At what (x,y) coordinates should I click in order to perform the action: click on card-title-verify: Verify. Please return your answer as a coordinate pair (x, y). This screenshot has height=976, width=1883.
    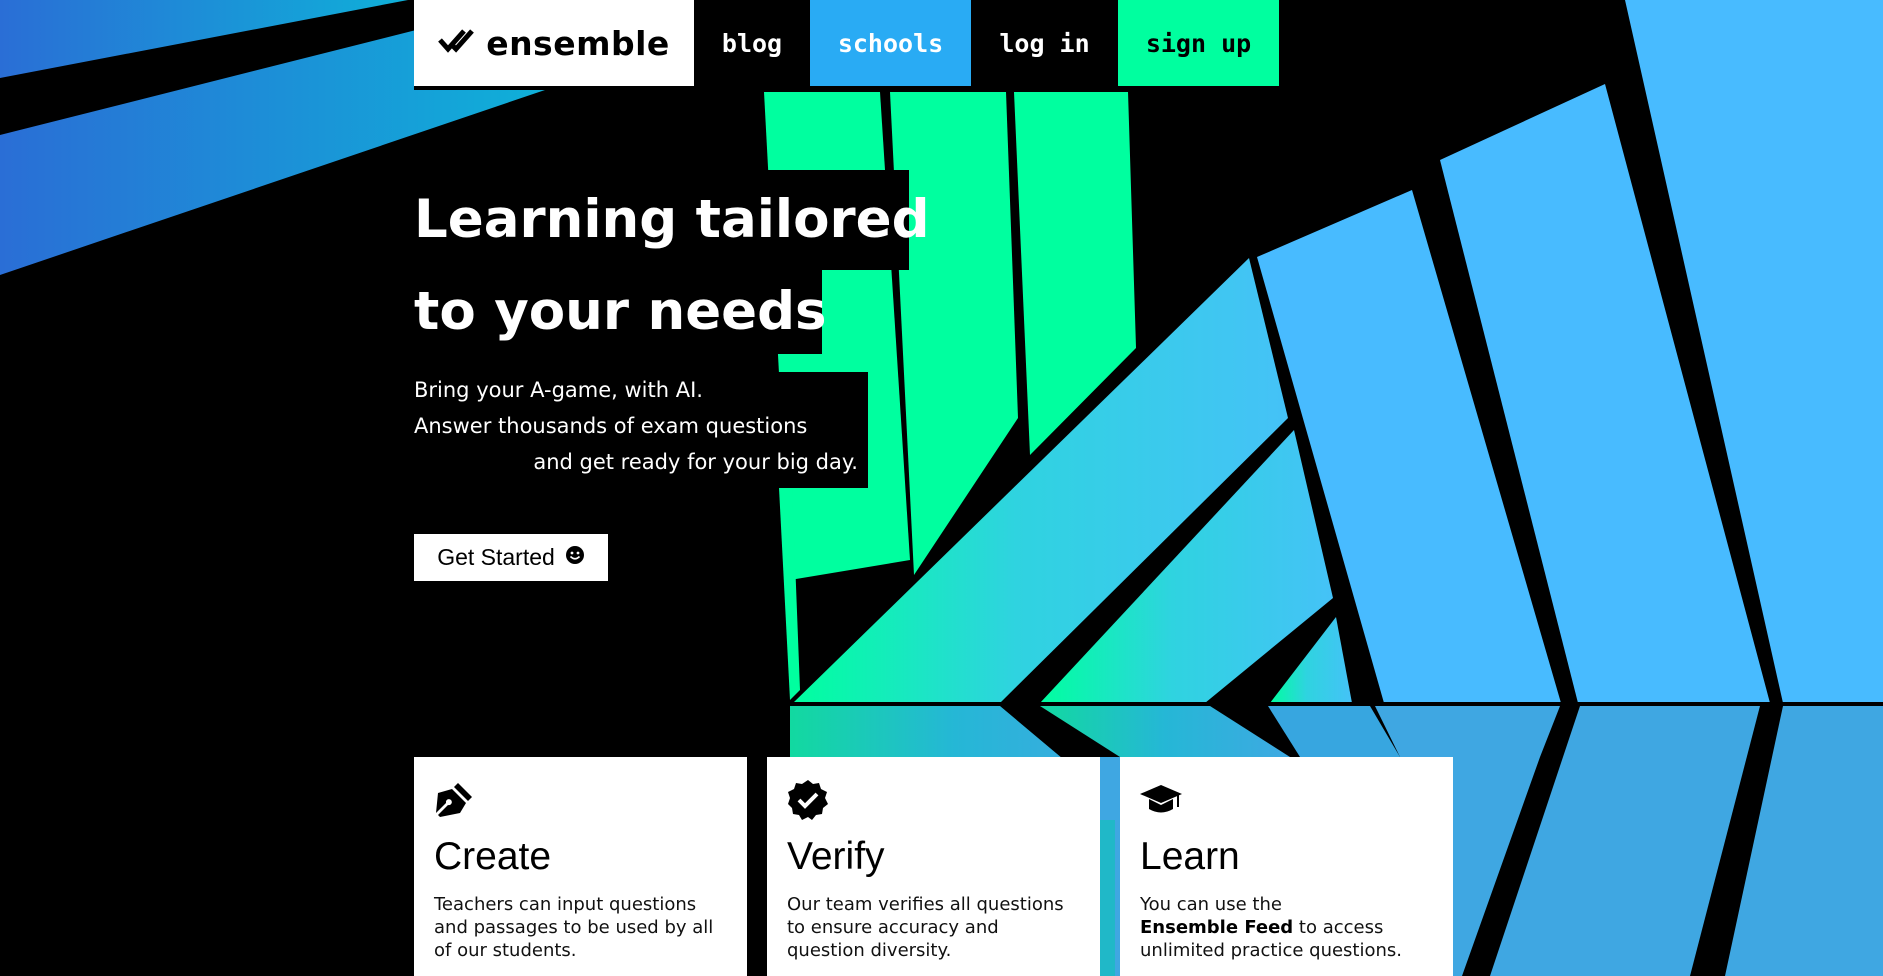
    Looking at the image, I should click on (836, 856).